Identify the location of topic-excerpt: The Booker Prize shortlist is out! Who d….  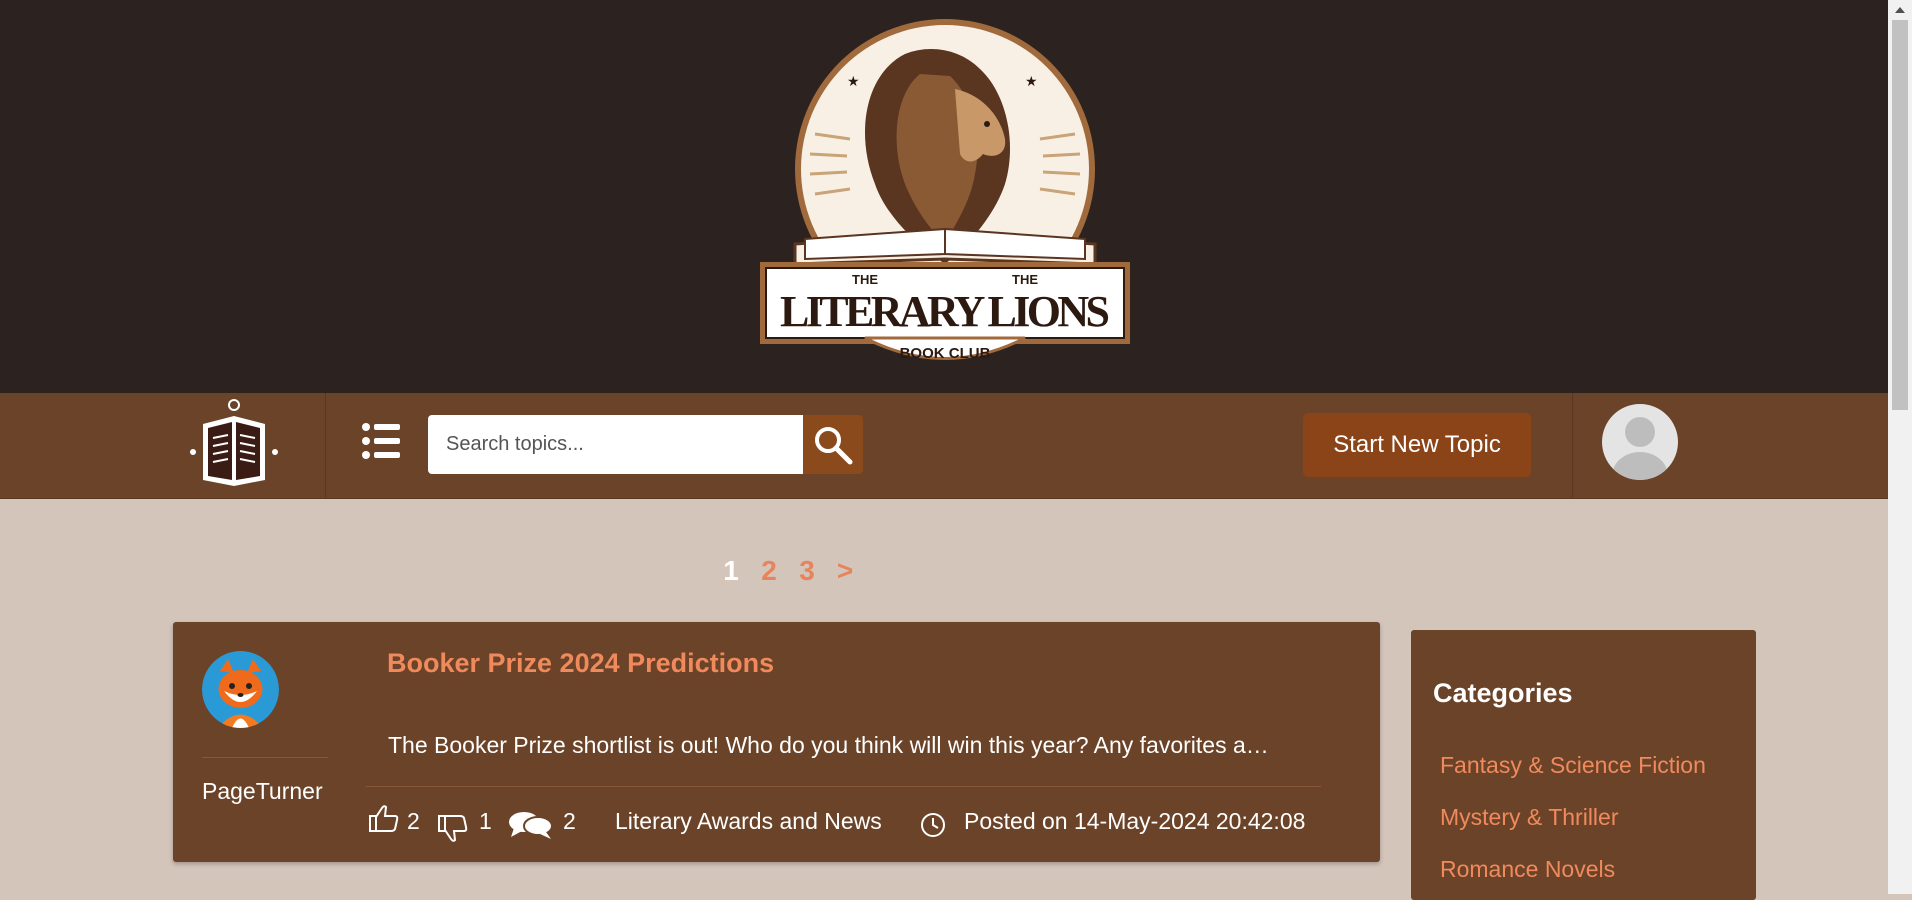
(828, 745).